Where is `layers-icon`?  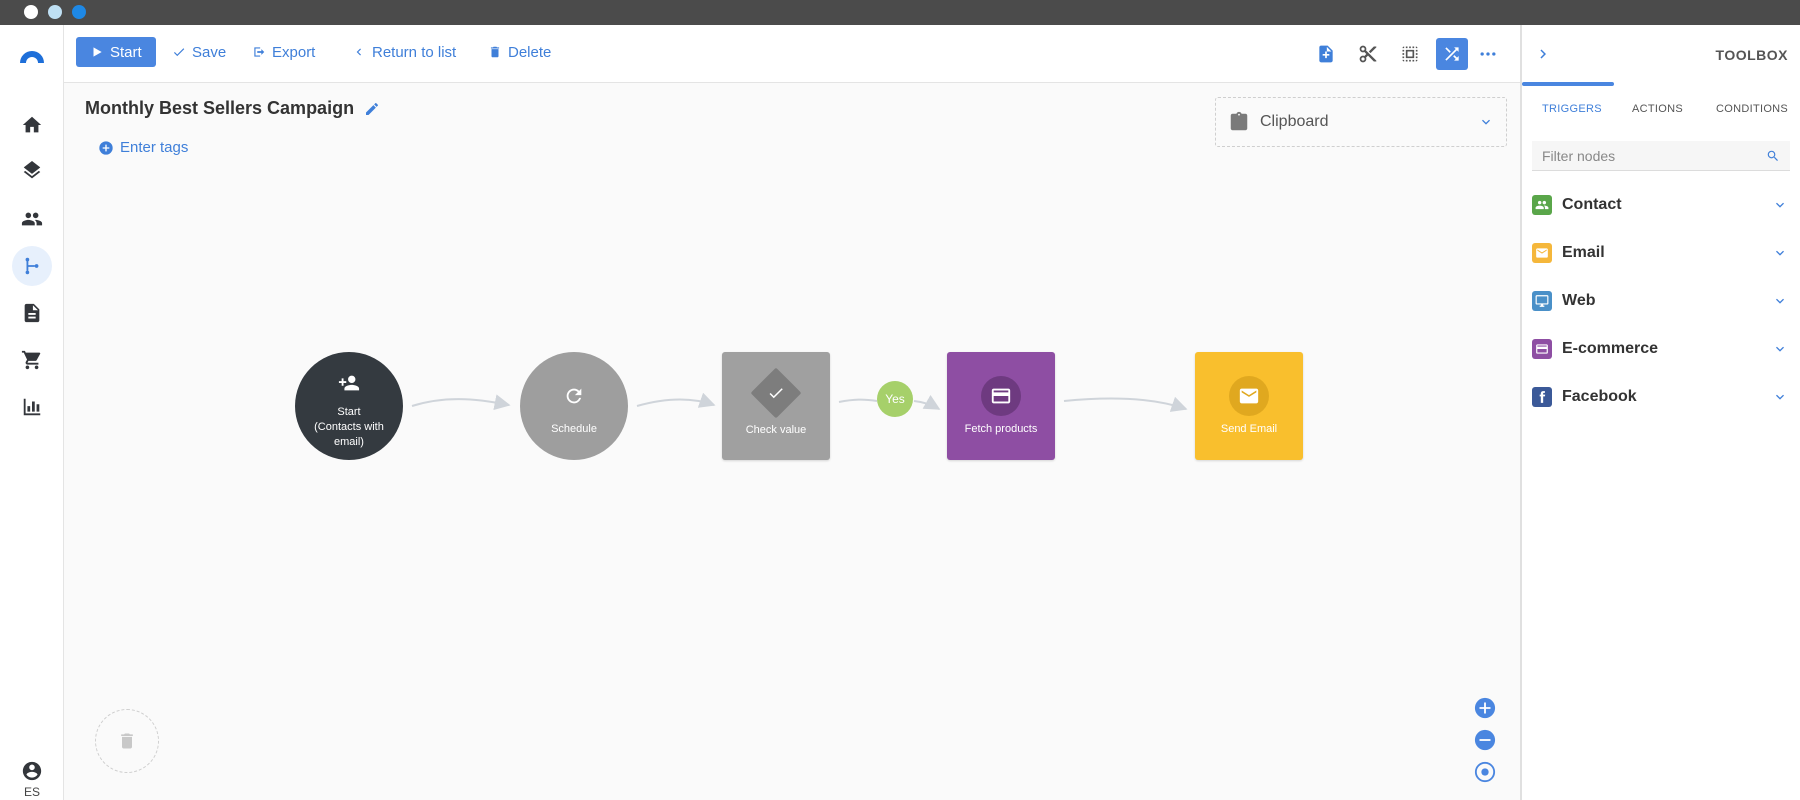 layers-icon is located at coordinates (32, 170).